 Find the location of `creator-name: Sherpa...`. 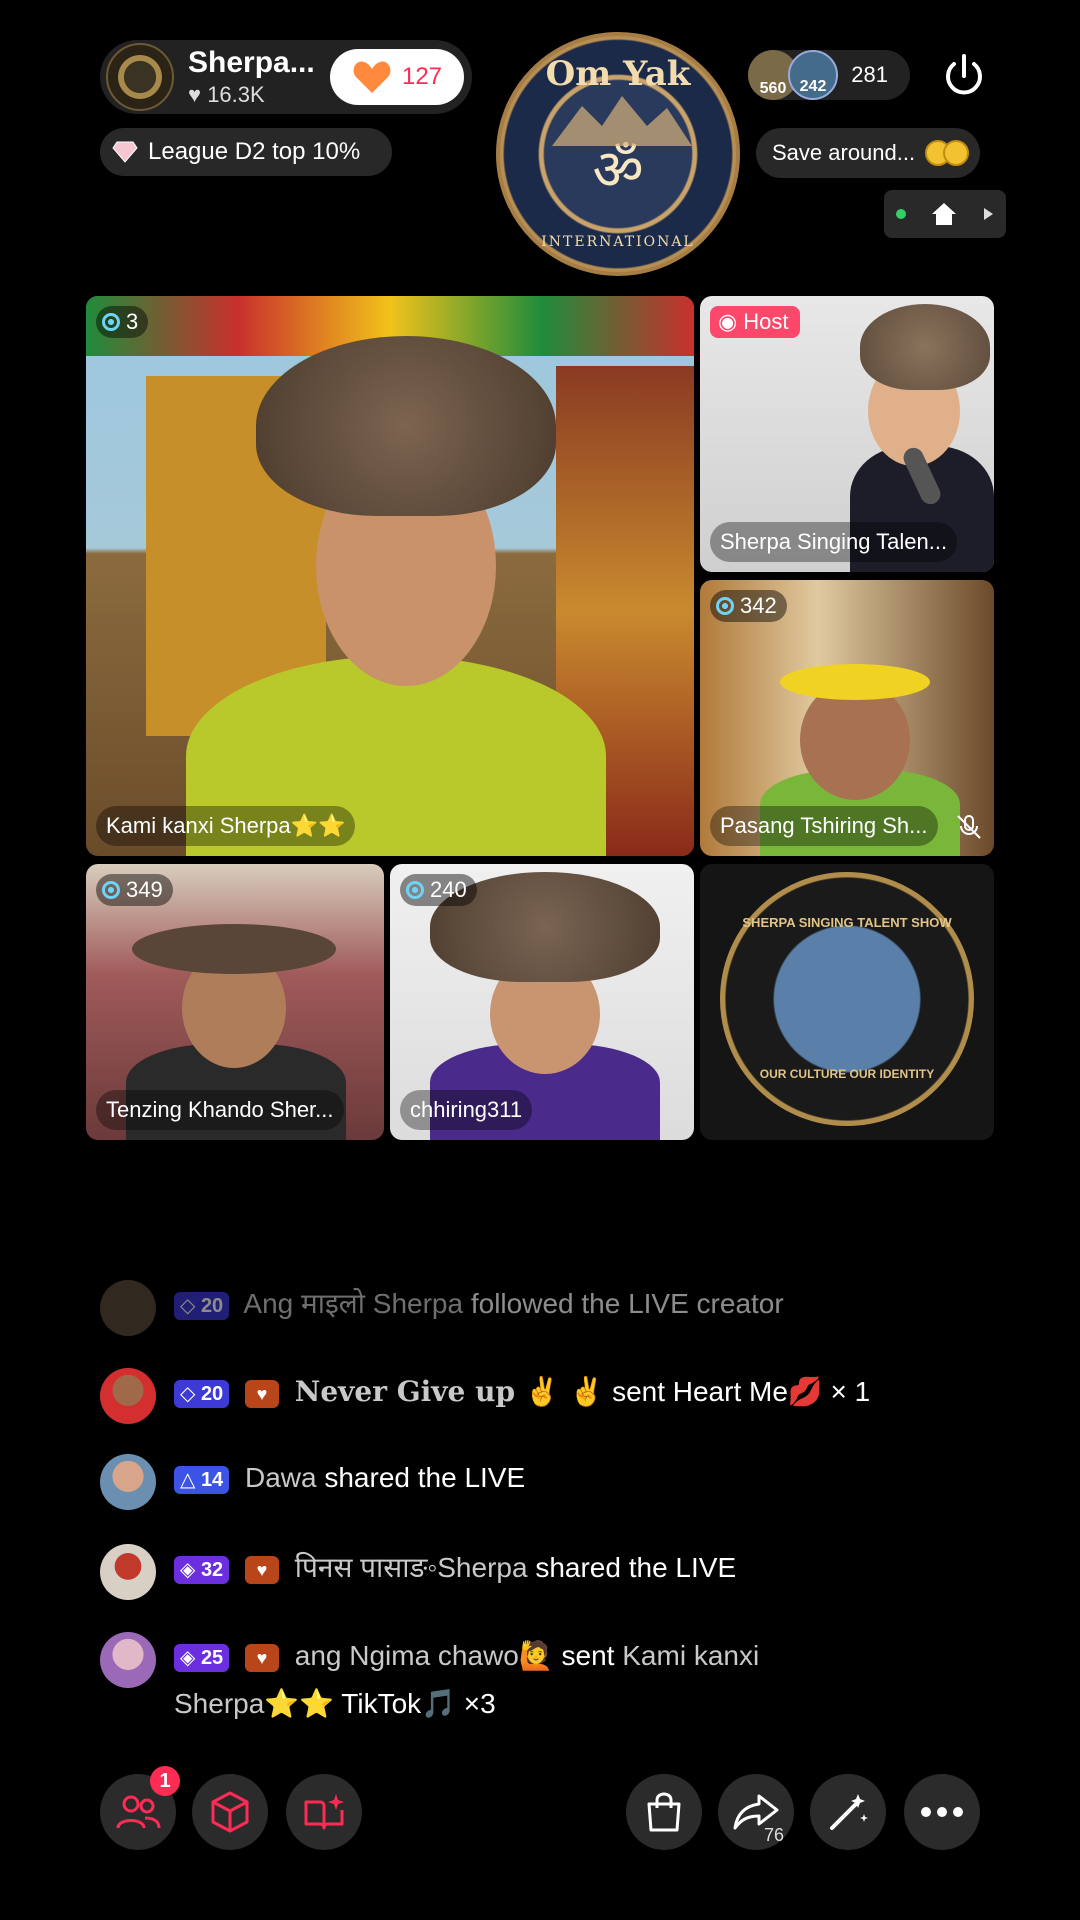

creator-name: Sherpa... is located at coordinates (251, 62).